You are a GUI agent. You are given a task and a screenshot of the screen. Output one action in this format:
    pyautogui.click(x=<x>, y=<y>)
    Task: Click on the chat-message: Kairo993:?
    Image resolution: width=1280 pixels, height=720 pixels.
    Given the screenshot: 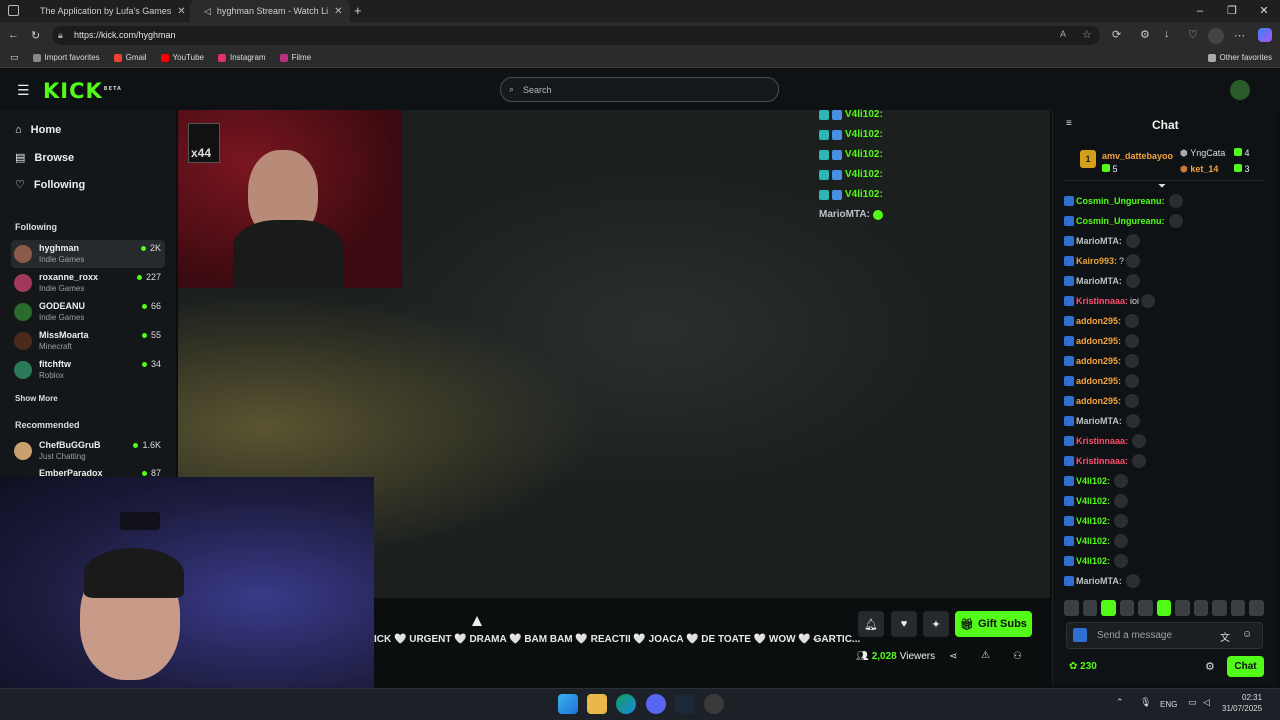 What is the action you would take?
    pyautogui.click(x=1102, y=261)
    